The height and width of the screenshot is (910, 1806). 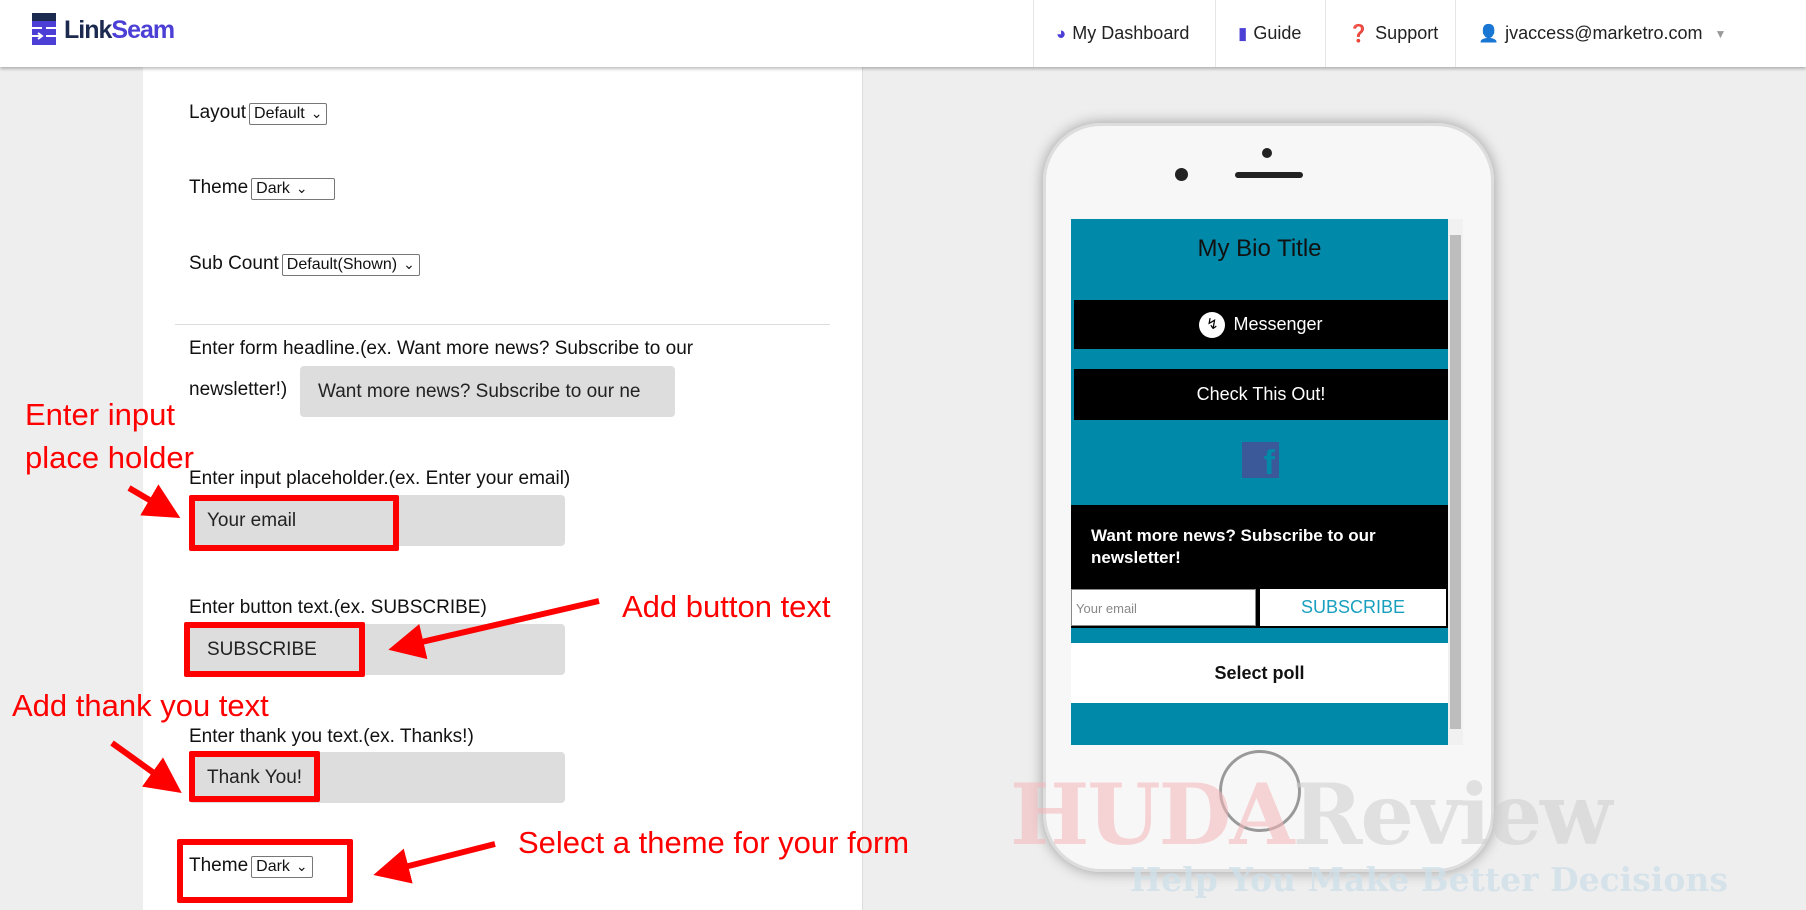 What do you see at coordinates (1277, 33) in the screenshot?
I see `nav-label: Guide` at bounding box center [1277, 33].